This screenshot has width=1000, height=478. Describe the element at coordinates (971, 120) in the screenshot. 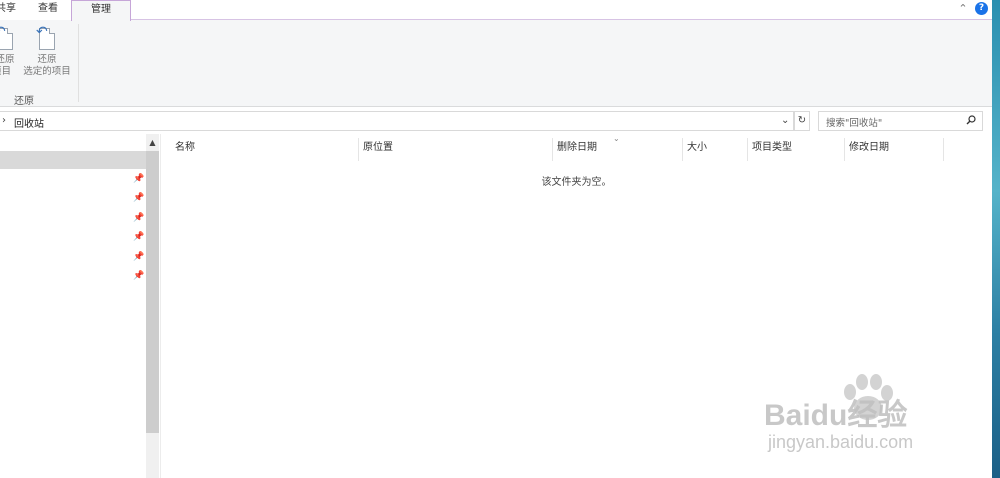

I see `search-icon` at that location.